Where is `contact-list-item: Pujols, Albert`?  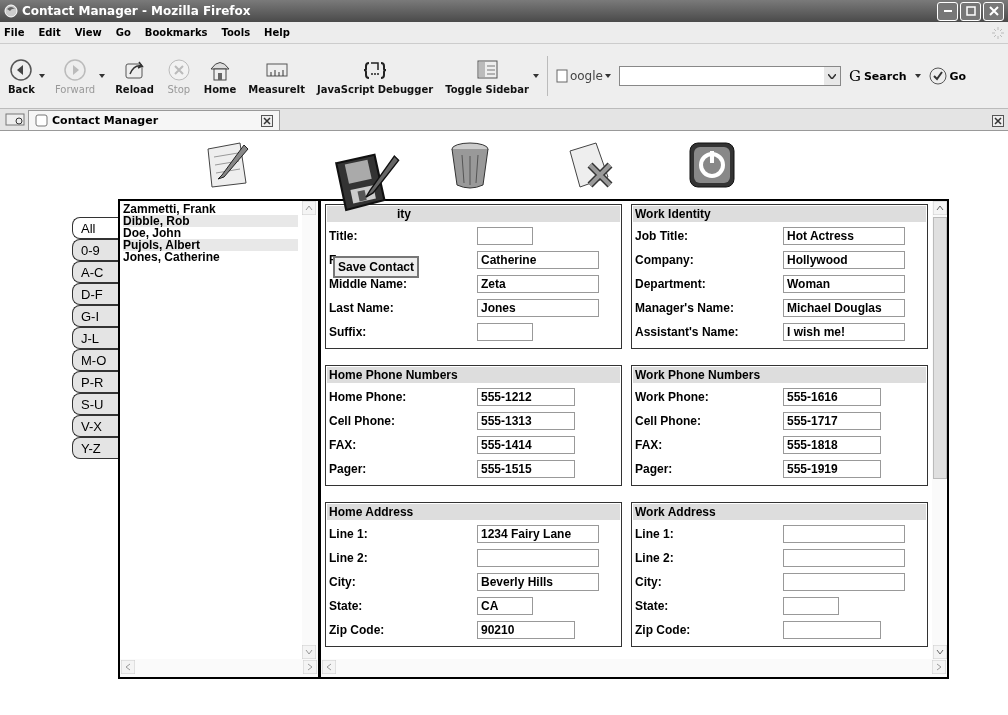
contact-list-item: Pujols, Albert is located at coordinates (210, 245).